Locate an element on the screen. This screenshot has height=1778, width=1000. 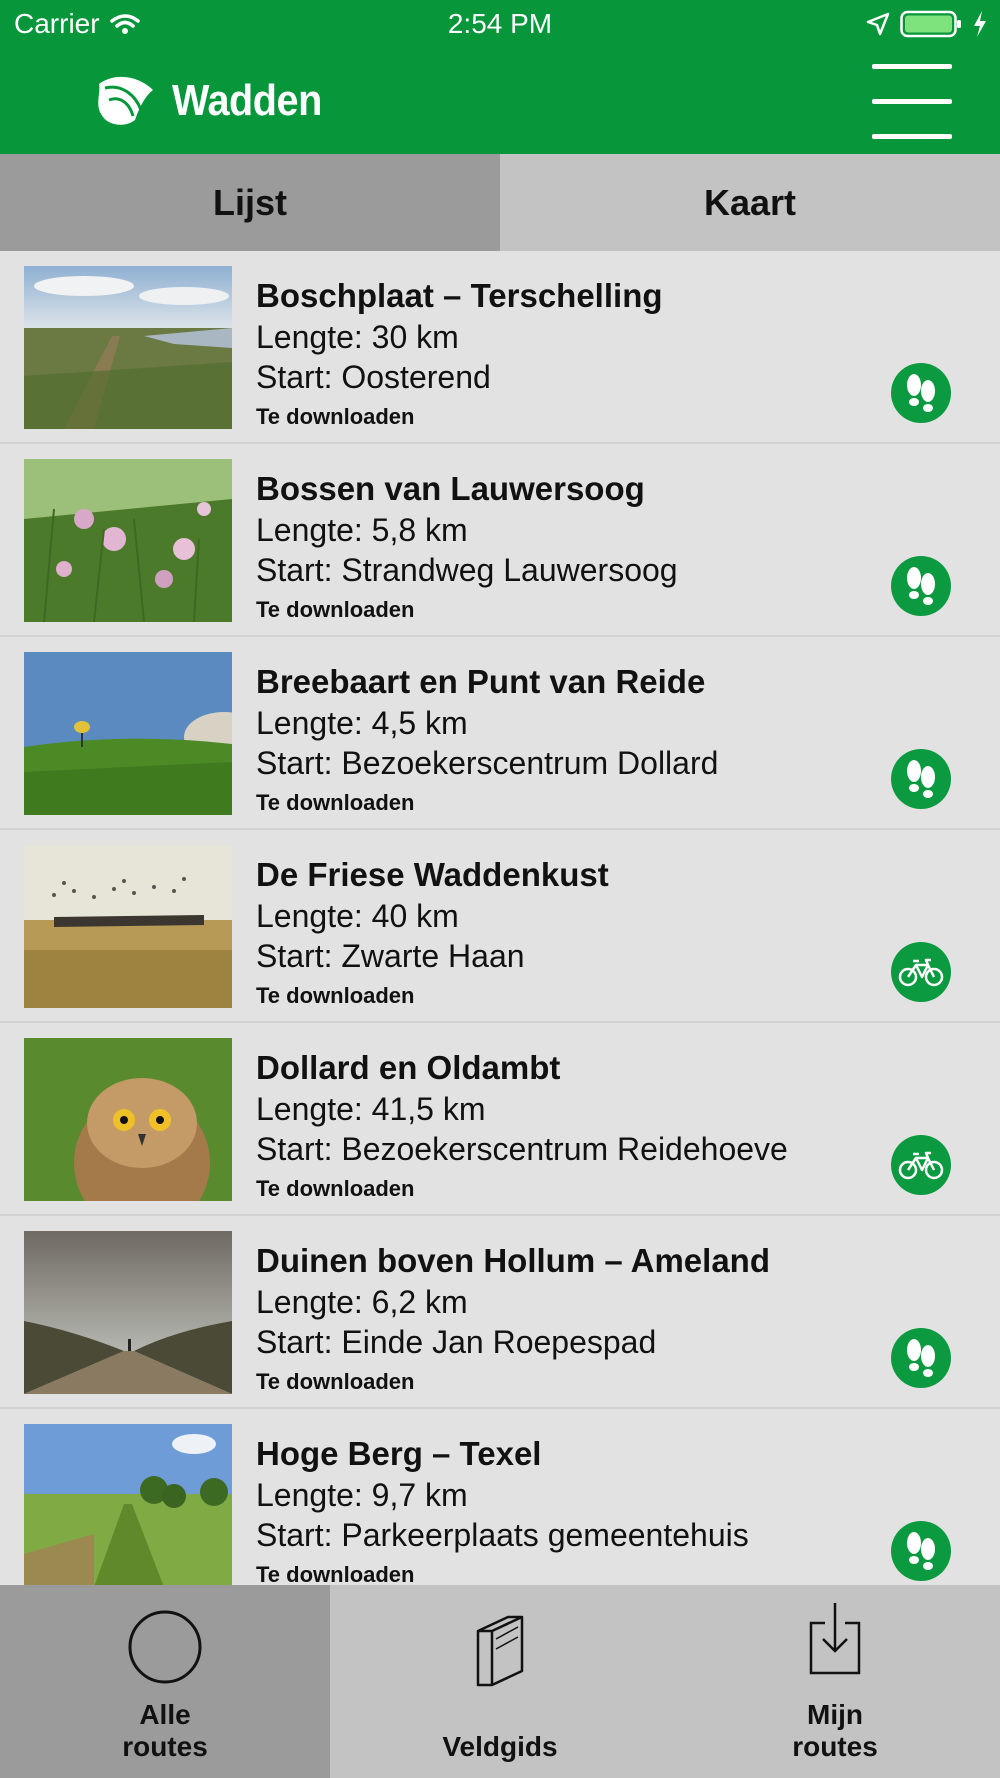
route-length: Lengte: 40 km is located at coordinates (357, 916).